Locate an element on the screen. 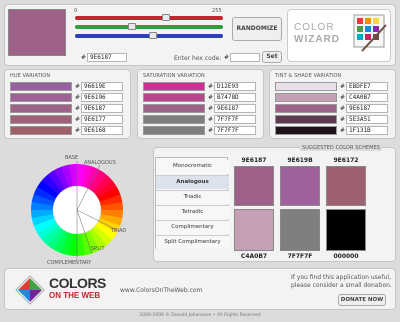 The image size is (400, 322). scheme-button-tetradic: Tetradic is located at coordinates (192, 212).